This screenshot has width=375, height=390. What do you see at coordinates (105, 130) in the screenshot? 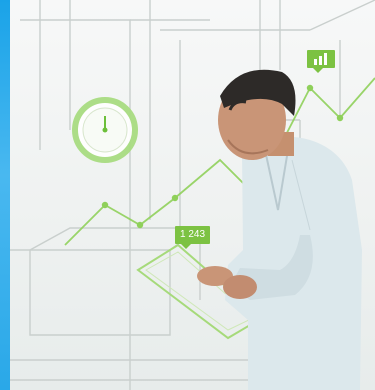
I see `gauge-icon` at bounding box center [105, 130].